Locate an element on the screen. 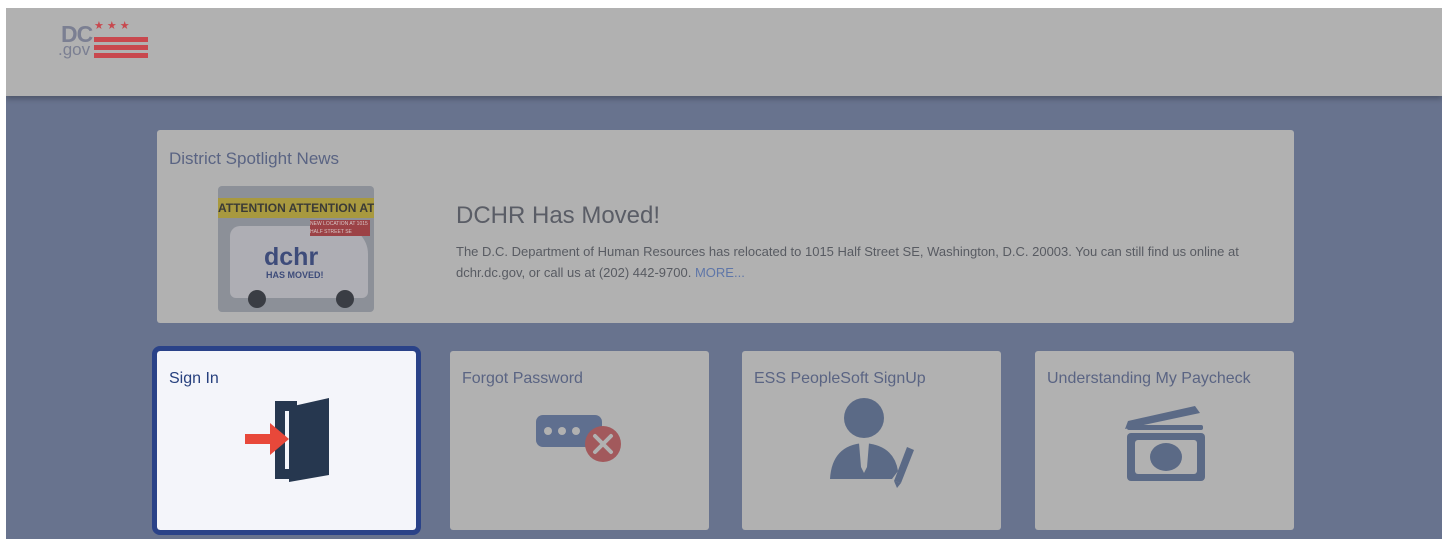 The image size is (1447, 539). sign-in-door-icon is located at coordinates (287, 440).